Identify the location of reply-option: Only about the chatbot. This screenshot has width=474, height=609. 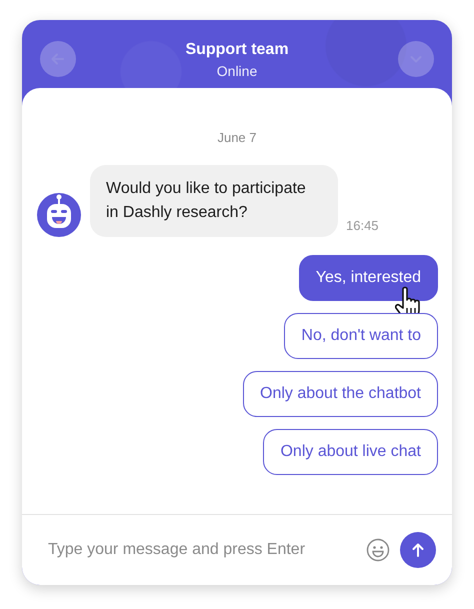
(340, 394).